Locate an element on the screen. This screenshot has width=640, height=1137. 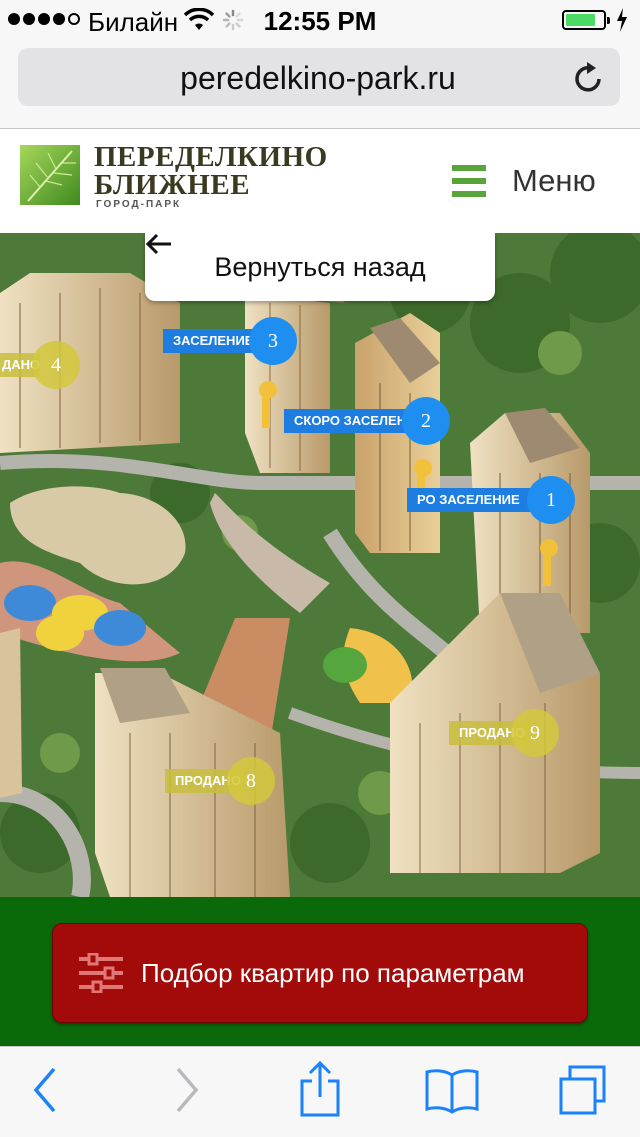
hamburger-icon is located at coordinates (469, 181).